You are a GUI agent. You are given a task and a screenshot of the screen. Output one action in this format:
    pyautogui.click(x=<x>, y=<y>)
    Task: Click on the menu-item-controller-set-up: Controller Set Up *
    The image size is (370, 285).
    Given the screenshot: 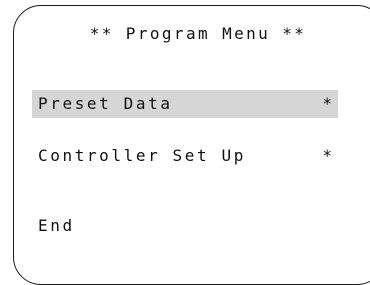 What is the action you would take?
    pyautogui.click(x=185, y=156)
    